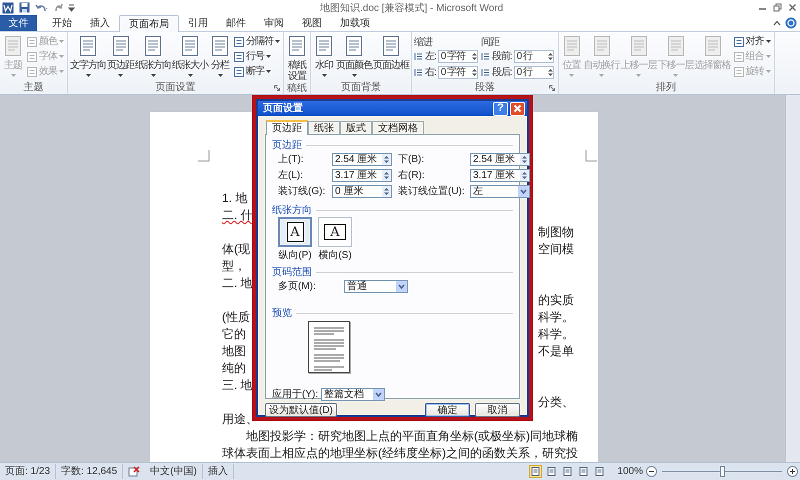  Describe the element at coordinates (301, 410) in the screenshot. I see `dialog-button: 设为默认值(D)` at that location.